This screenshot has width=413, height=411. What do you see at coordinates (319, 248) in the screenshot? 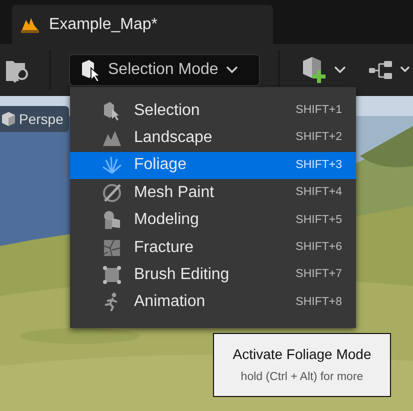
I see `shortcut-label: SHIFT+6` at bounding box center [319, 248].